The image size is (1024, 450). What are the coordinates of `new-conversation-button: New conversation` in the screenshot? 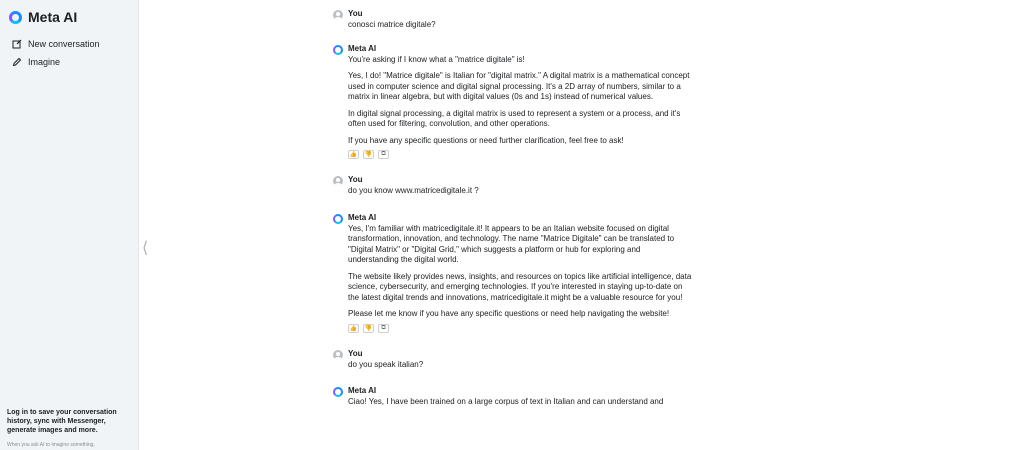 It's located at (56, 44).